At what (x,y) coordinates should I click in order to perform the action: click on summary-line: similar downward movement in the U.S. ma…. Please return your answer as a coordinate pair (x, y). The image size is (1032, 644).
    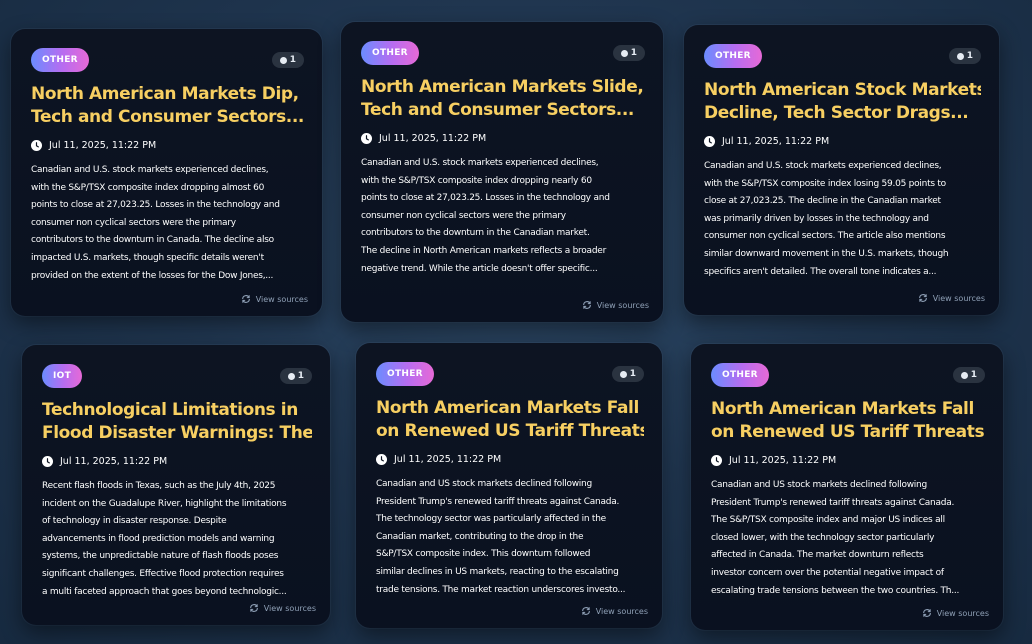
    Looking at the image, I should click on (826, 253).